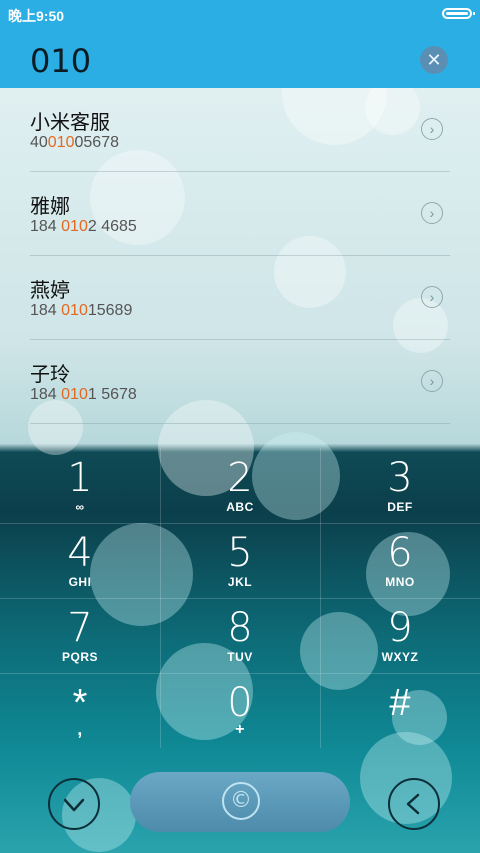  I want to click on key-5: 5 JKL, so click(240, 560).